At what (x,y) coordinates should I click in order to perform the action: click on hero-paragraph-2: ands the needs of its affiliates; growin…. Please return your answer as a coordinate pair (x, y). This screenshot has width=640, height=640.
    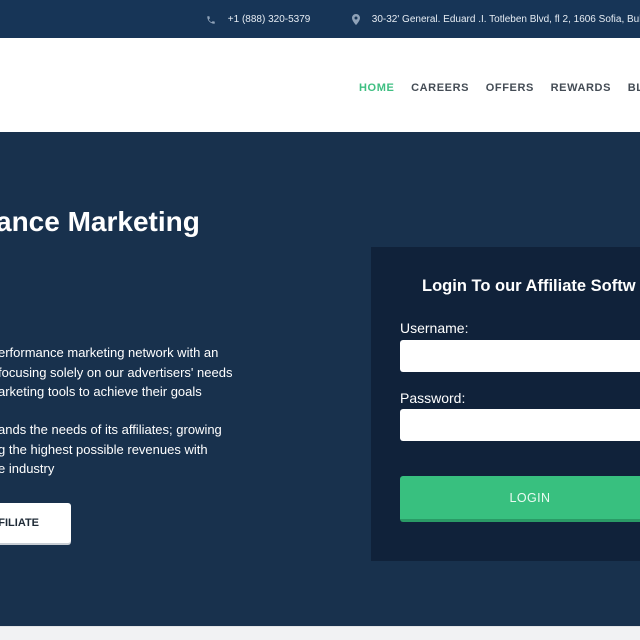
    Looking at the image, I should click on (111, 449).